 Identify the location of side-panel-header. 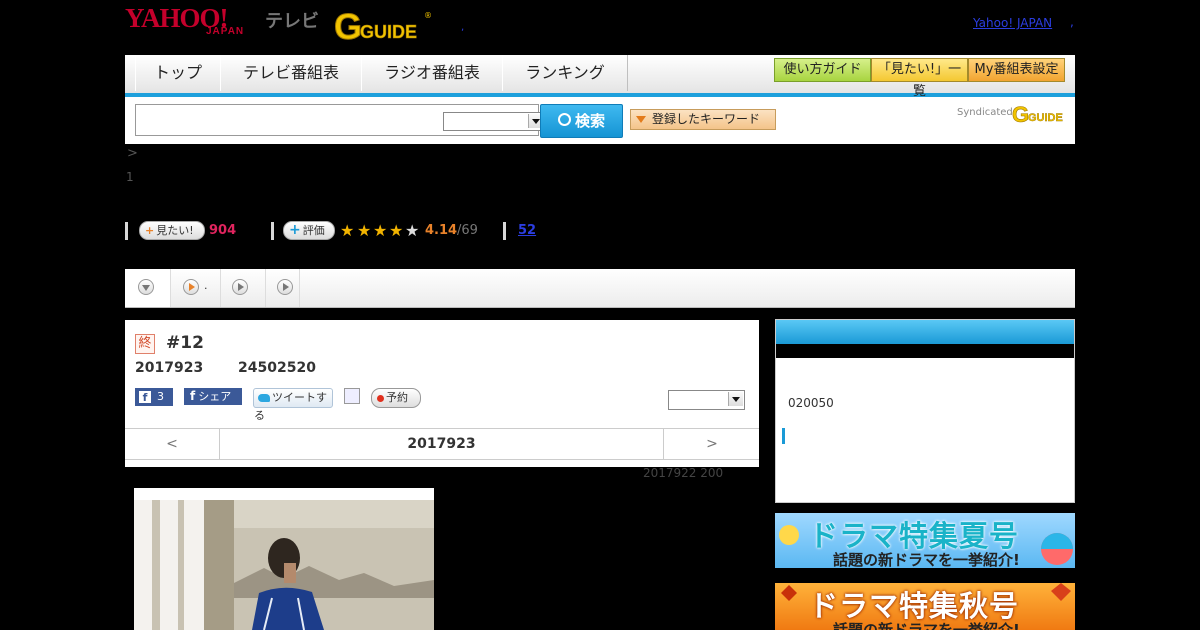
(925, 332).